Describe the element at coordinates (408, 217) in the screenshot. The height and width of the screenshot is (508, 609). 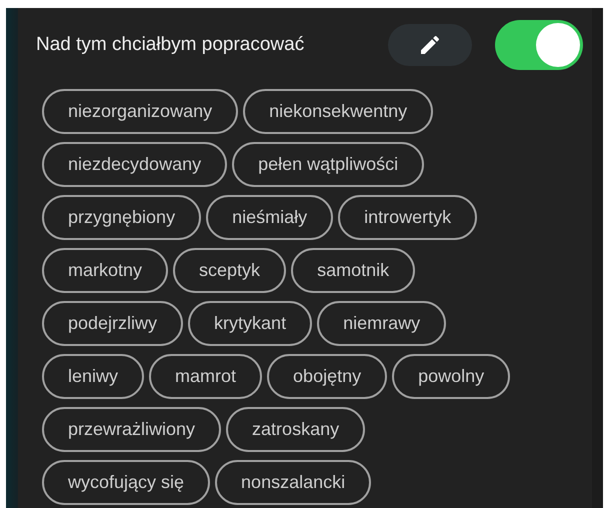
I see `trait-chip: introwertyk` at that location.